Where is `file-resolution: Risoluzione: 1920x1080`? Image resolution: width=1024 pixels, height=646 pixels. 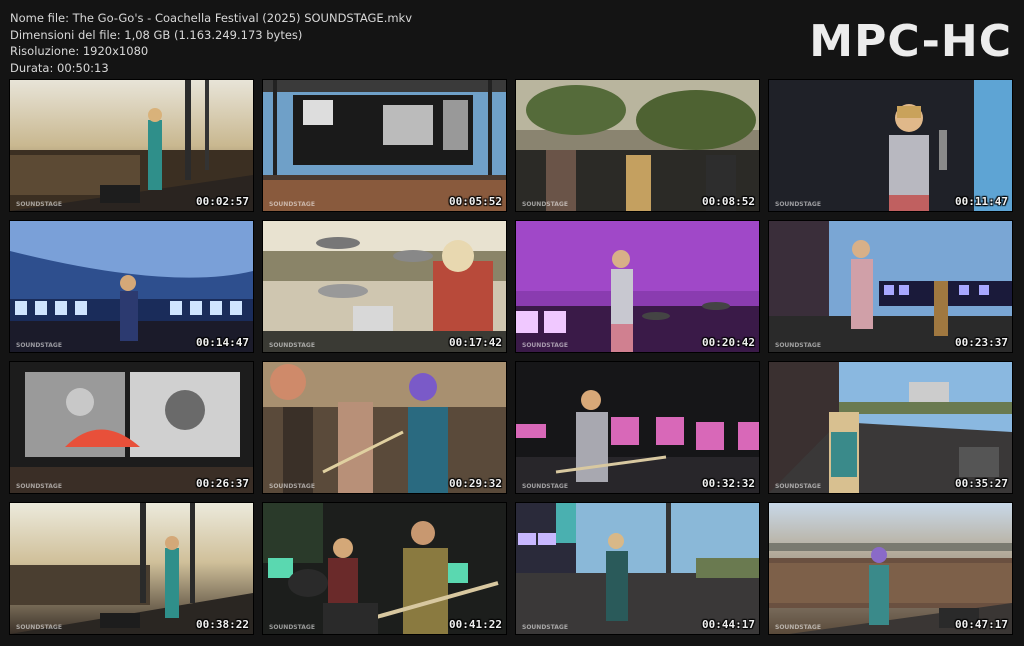
file-resolution: Risoluzione: 1920x1080 is located at coordinates (79, 51).